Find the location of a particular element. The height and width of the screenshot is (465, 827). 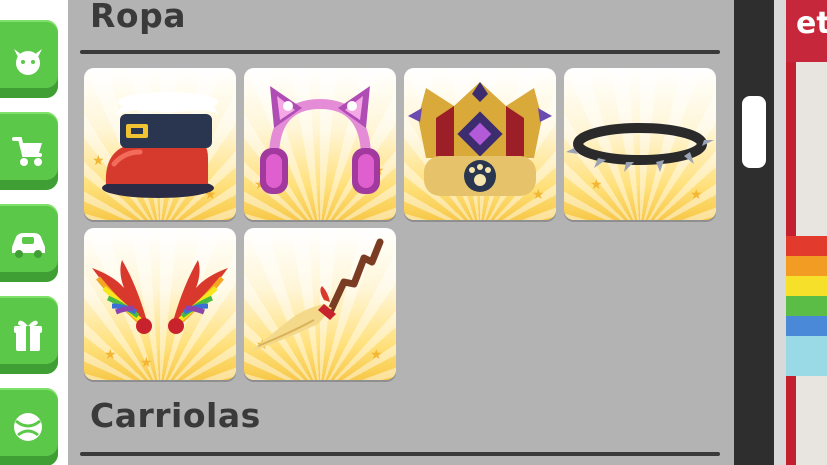

item-tile-spiked-collar: ★ ★ is located at coordinates (640, 144).